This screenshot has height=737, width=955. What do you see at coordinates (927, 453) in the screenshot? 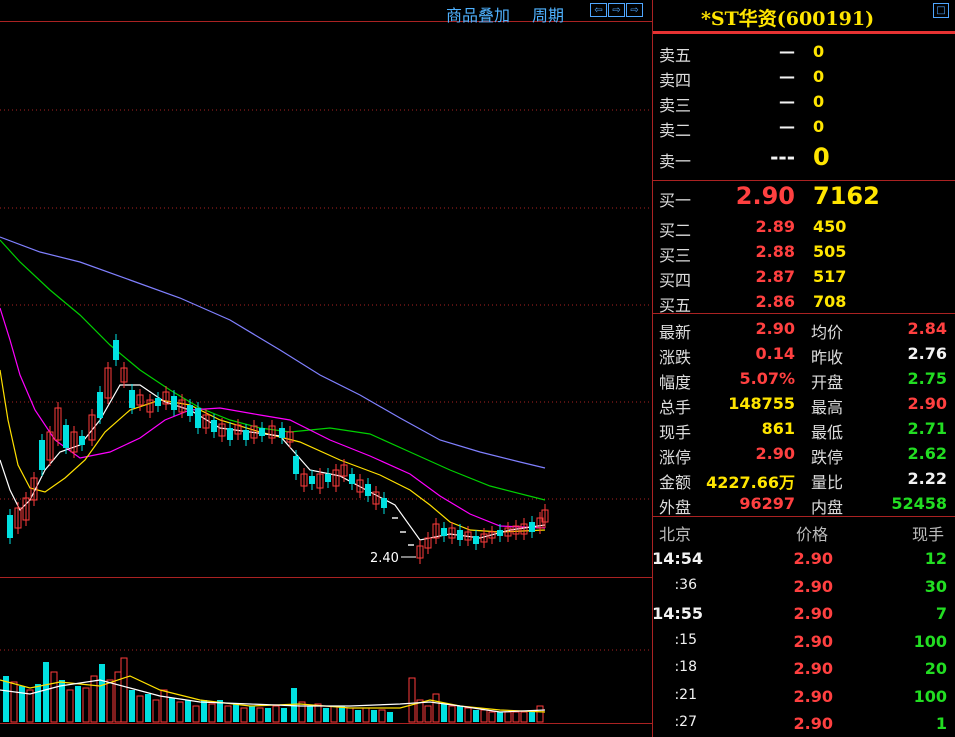
I see `stat-value: 2.62` at bounding box center [927, 453].